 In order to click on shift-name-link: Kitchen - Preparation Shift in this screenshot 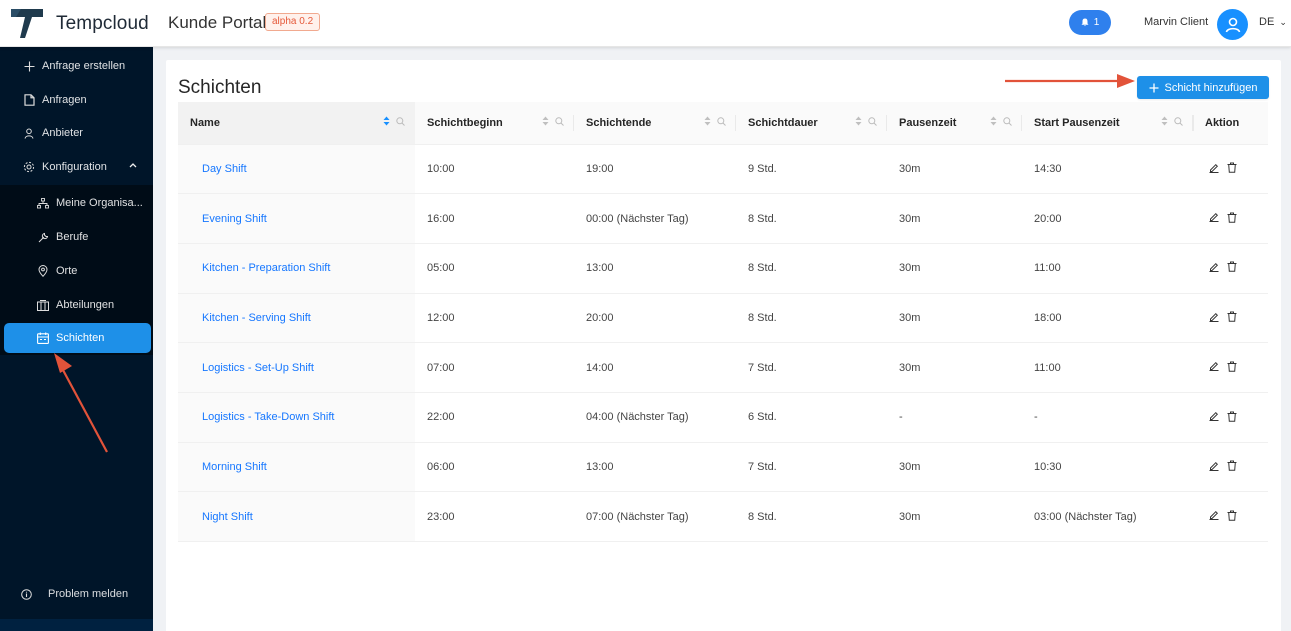, I will do `click(266, 268)`.